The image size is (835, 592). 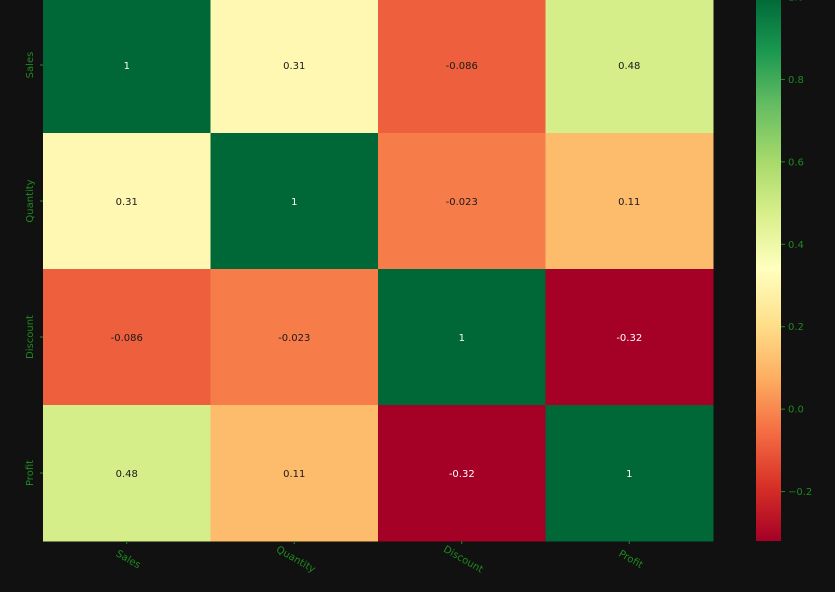 I want to click on heatmap-cell-label-3-1: 0.11, so click(x=294, y=474).